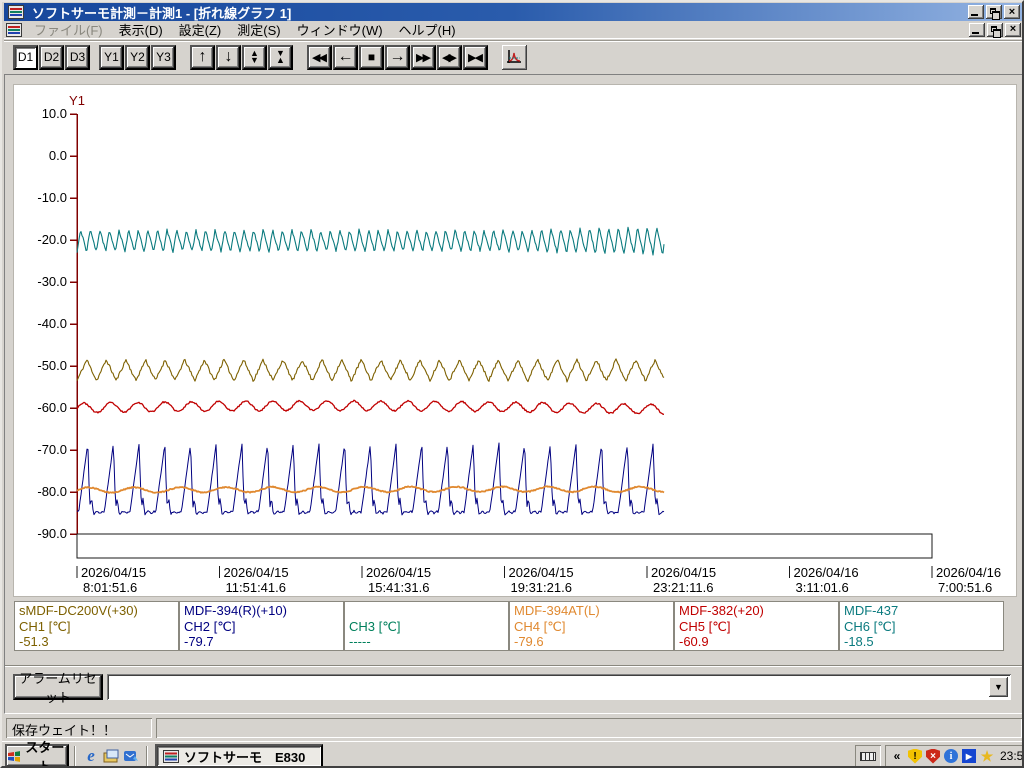 The height and width of the screenshot is (768, 1024). I want to click on time-navigator-box, so click(504, 546).